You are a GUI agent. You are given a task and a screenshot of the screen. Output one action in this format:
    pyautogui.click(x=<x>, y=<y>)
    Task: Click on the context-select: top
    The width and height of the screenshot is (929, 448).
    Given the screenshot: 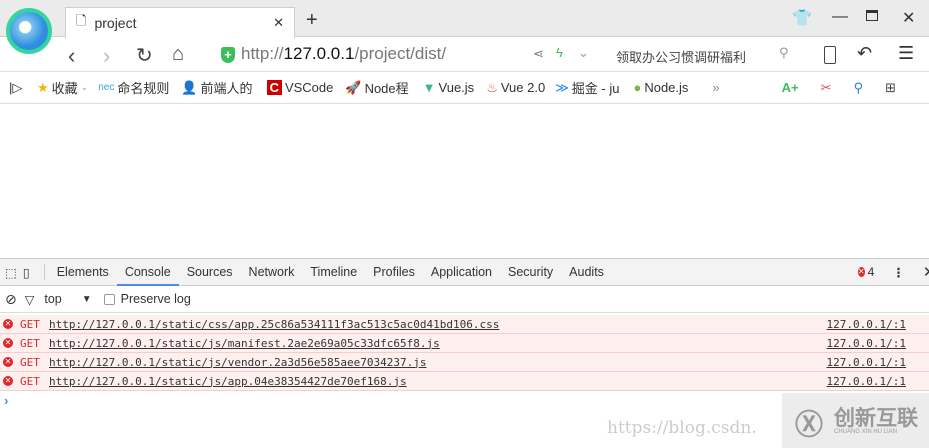 What is the action you would take?
    pyautogui.click(x=52, y=299)
    